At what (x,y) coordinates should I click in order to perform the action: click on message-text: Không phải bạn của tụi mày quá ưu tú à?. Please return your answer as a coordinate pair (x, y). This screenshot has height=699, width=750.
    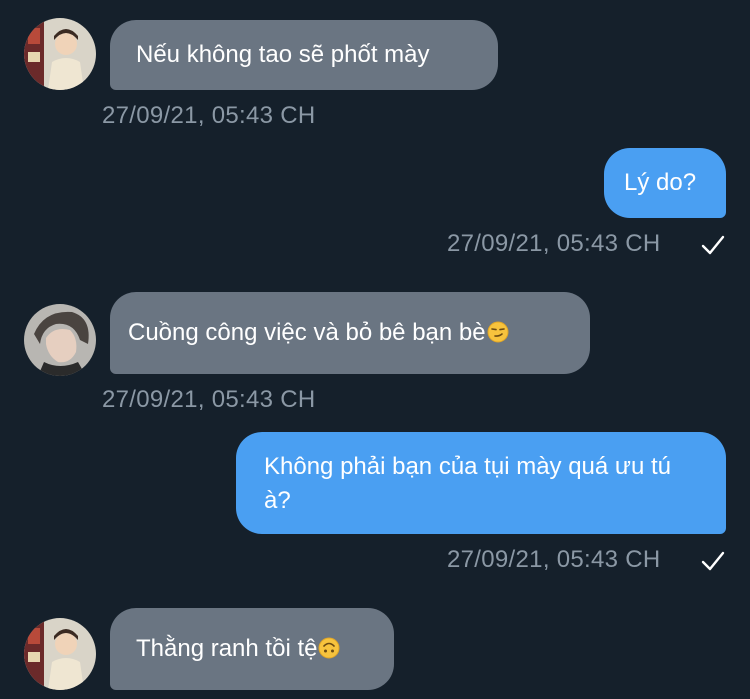
    Looking at the image, I should click on (468, 483).